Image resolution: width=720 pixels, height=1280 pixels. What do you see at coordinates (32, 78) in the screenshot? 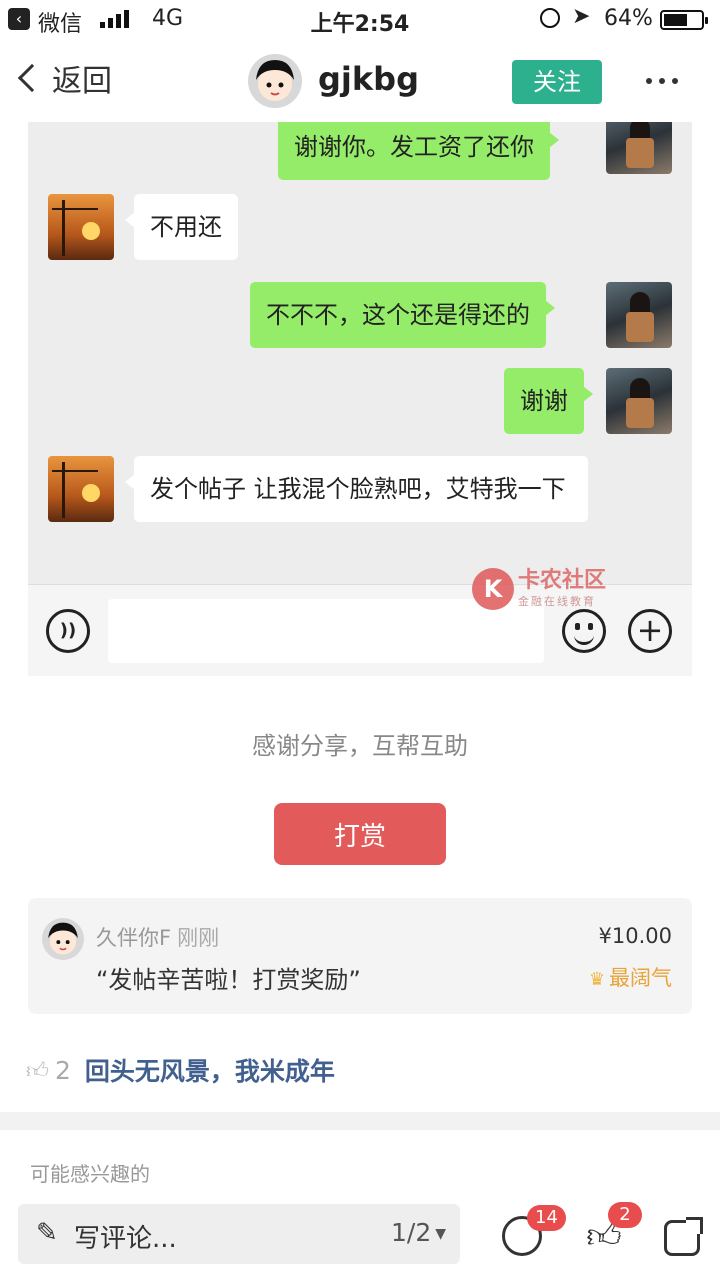
I see `chevron-left-icon` at bounding box center [32, 78].